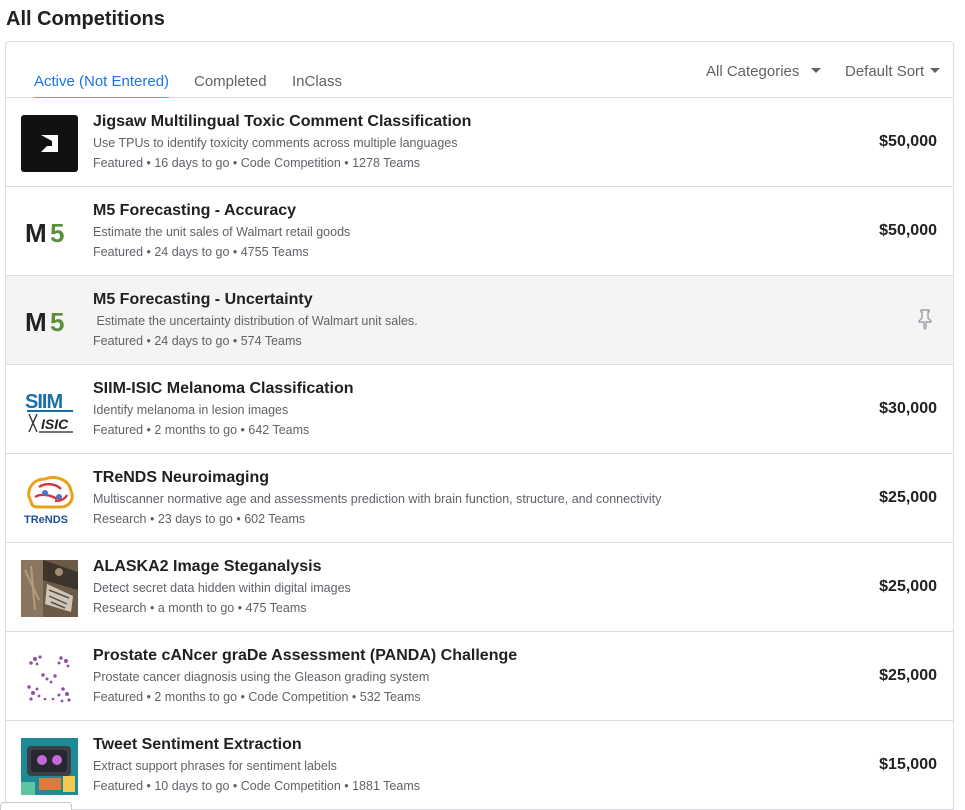 The height and width of the screenshot is (810, 965). I want to click on competition-meta: Featured • 24 days to go • 574 Teams, so click(197, 341).